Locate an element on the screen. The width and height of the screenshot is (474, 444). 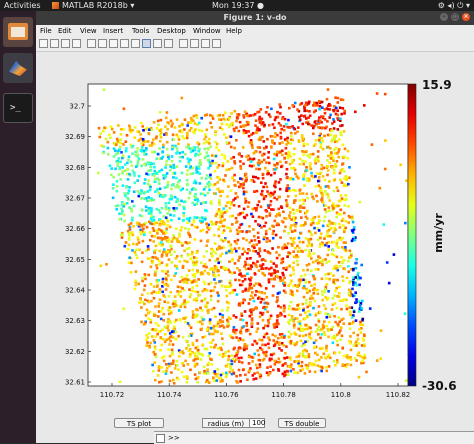
y-tick-label: 32.65 is located at coordinates (75, 260).